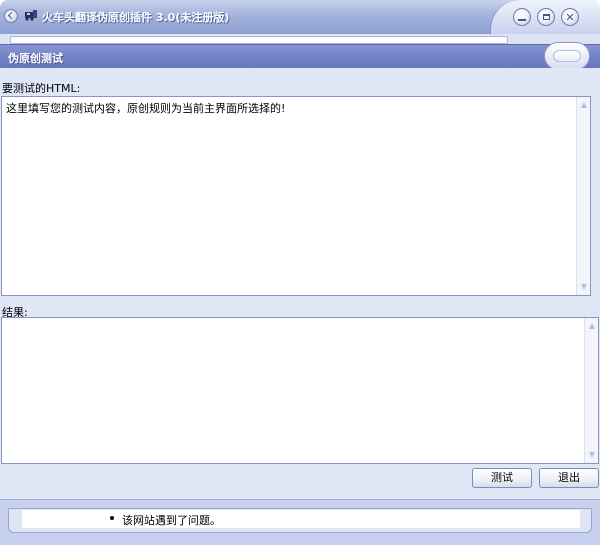 The width and height of the screenshot is (600, 545). What do you see at coordinates (300, 56) in the screenshot?
I see `dialog-title-bar: 伪原创测试` at bounding box center [300, 56].